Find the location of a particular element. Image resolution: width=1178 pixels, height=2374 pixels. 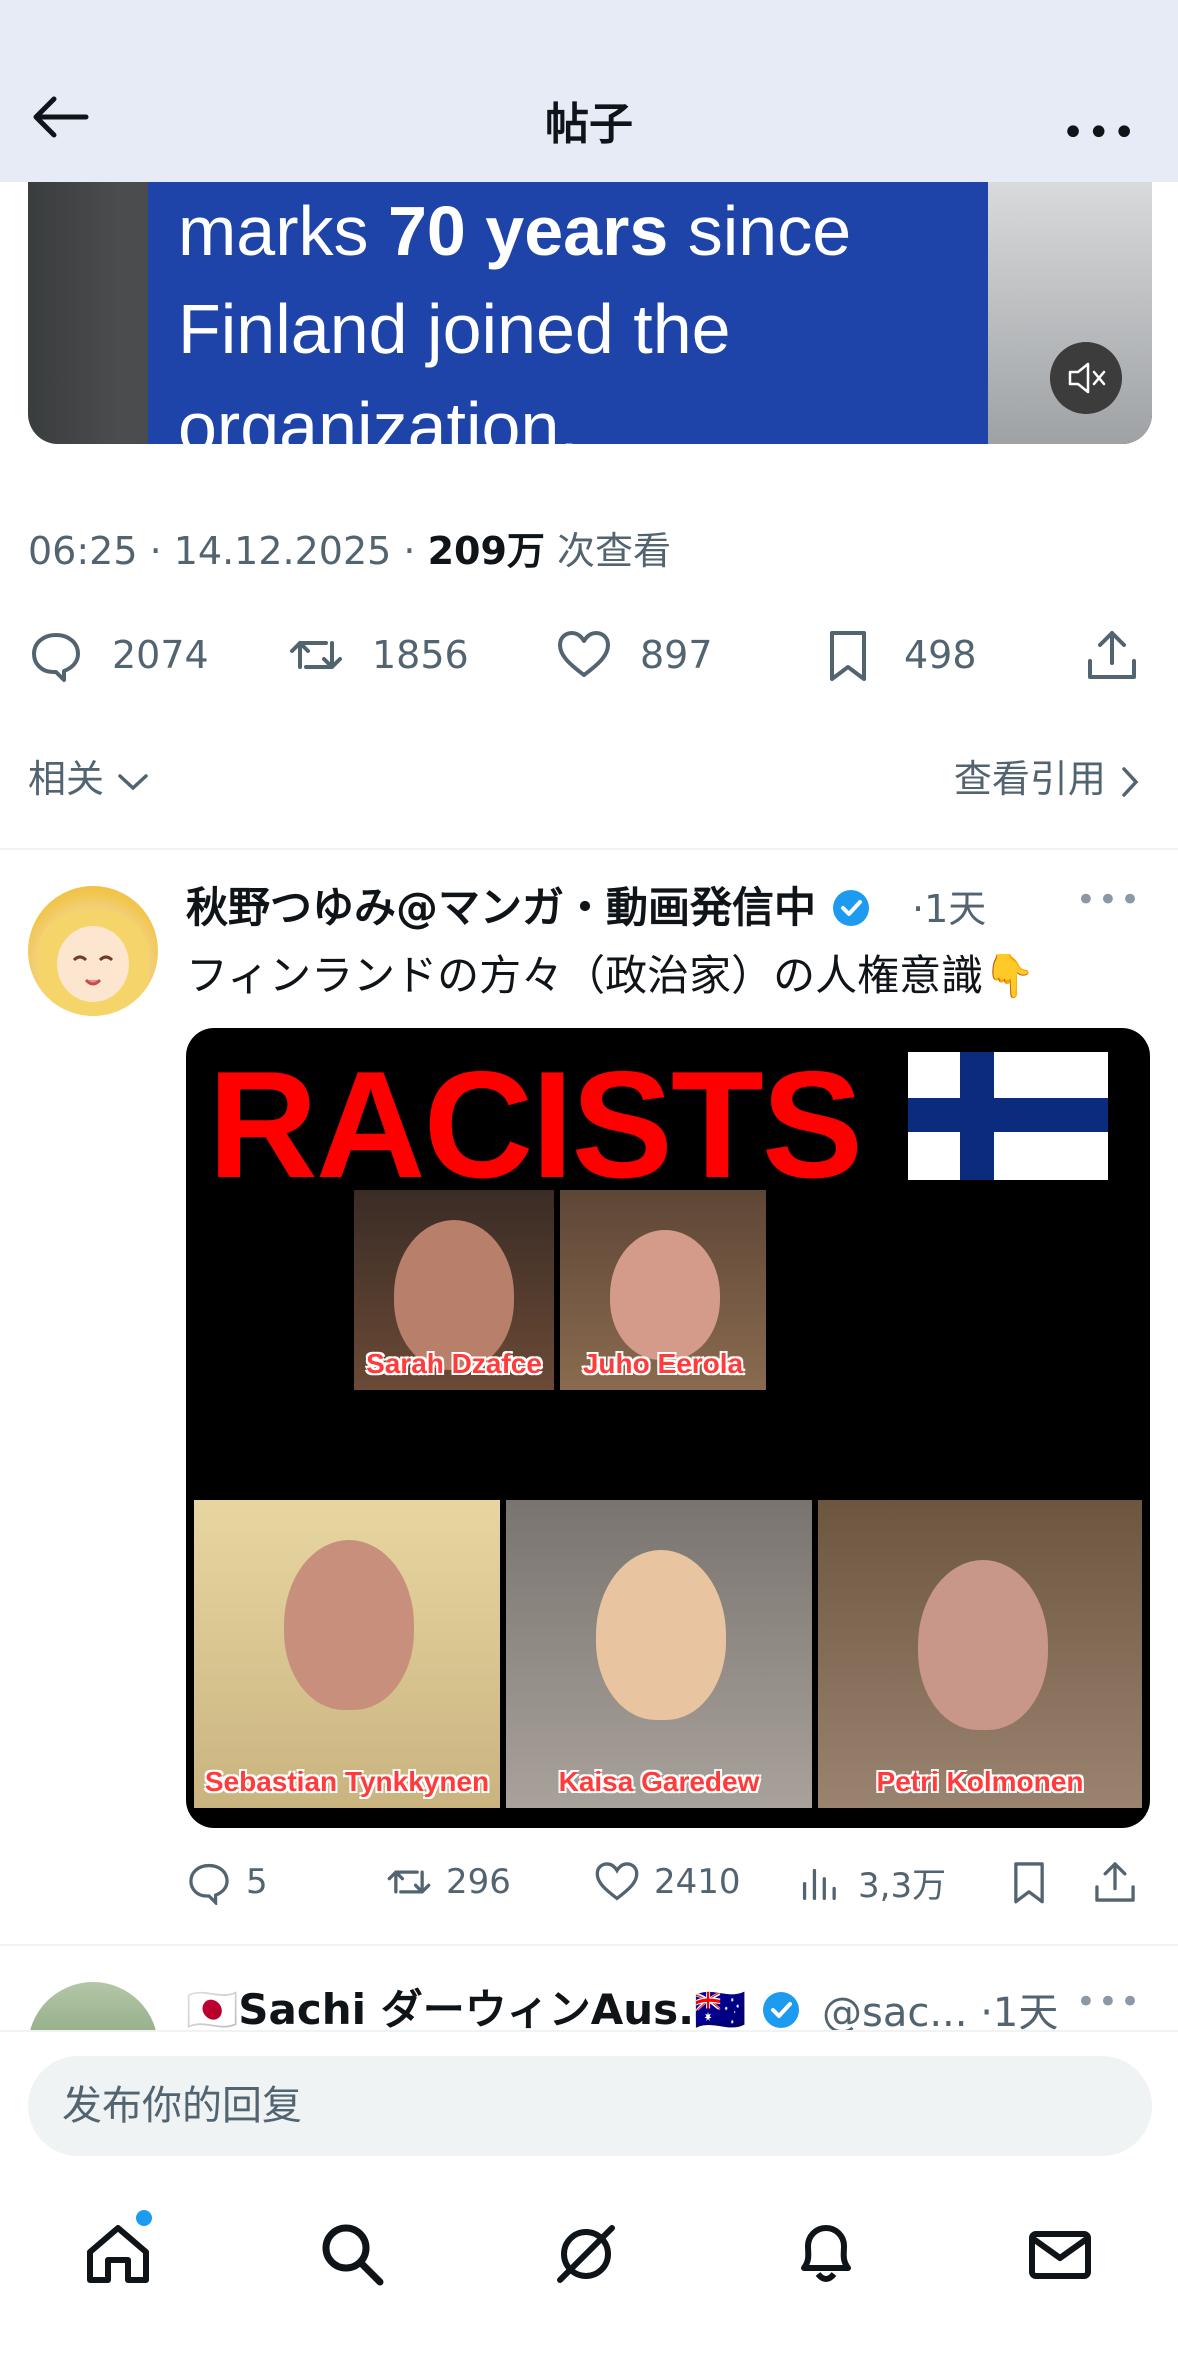

search-icon is located at coordinates (352, 2254).